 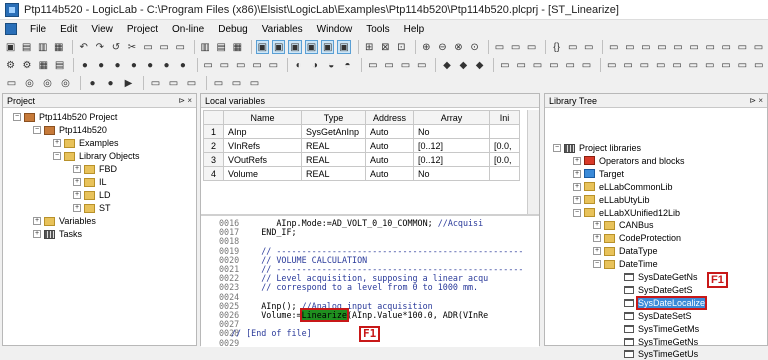 I want to click on cell-type: SysGetAnInp, so click(x=333, y=131).